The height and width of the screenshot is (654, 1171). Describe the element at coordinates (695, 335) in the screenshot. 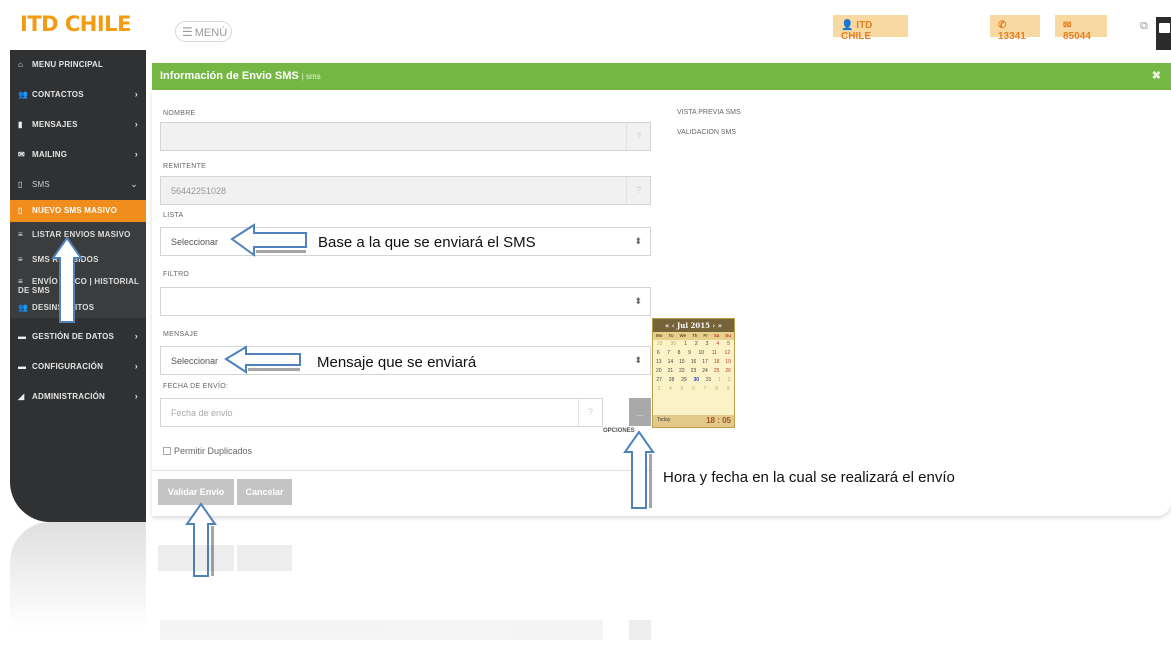

I see `weekday-label: Th` at that location.